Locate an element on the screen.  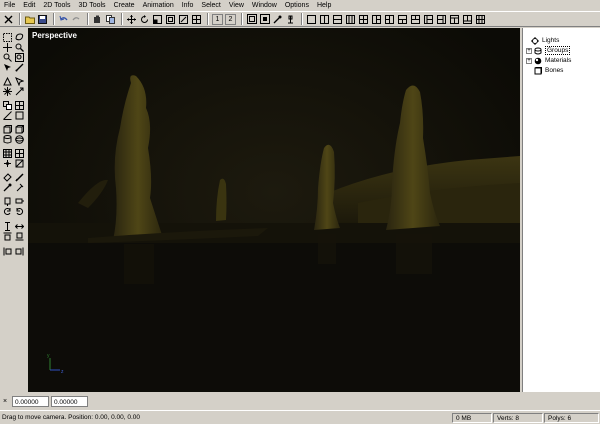
menu-help: Help is located at coordinates (324, 5).